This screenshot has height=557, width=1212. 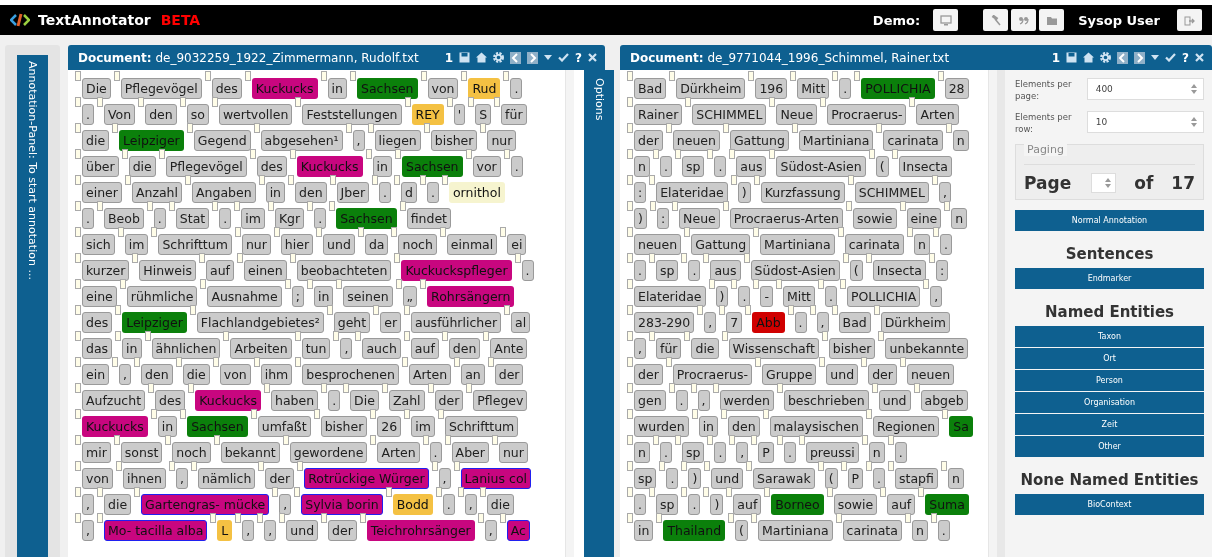 I want to click on token: bisher, so click(x=344, y=426).